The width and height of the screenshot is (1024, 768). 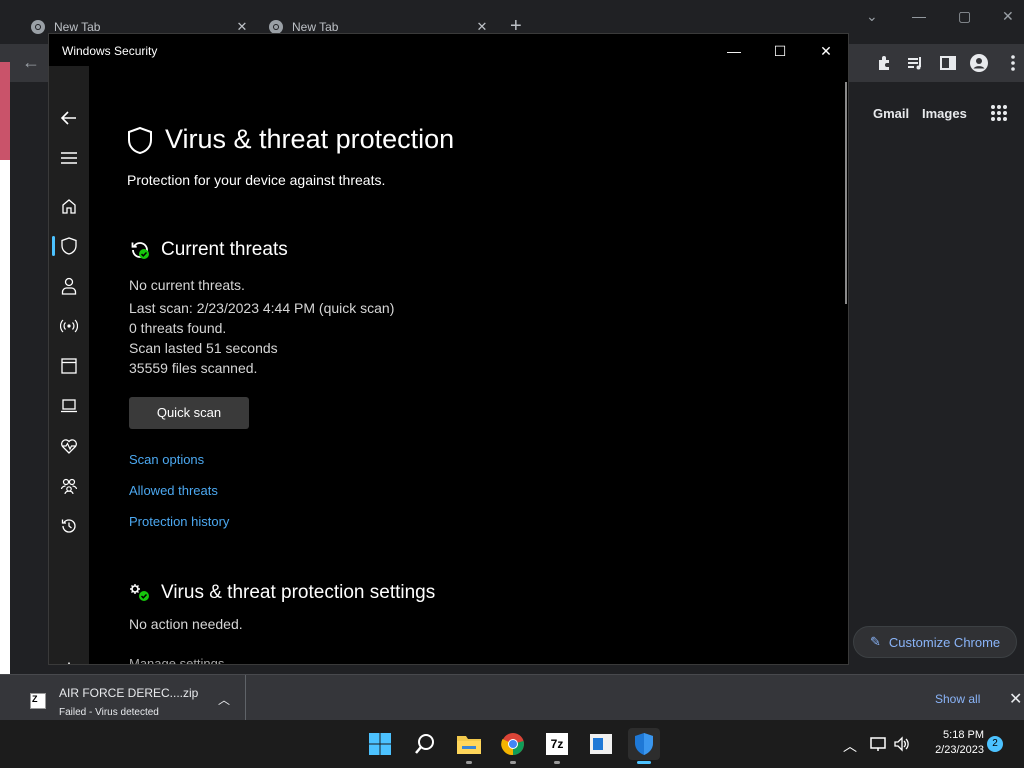 I want to click on 7zip-icon: 7z, so click(x=557, y=744).